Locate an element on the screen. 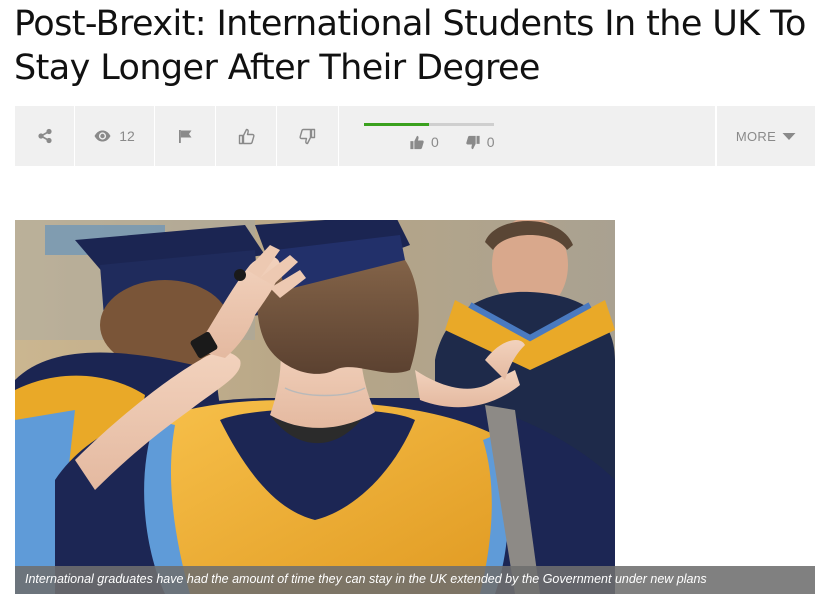  flag-icon is located at coordinates (184, 136).